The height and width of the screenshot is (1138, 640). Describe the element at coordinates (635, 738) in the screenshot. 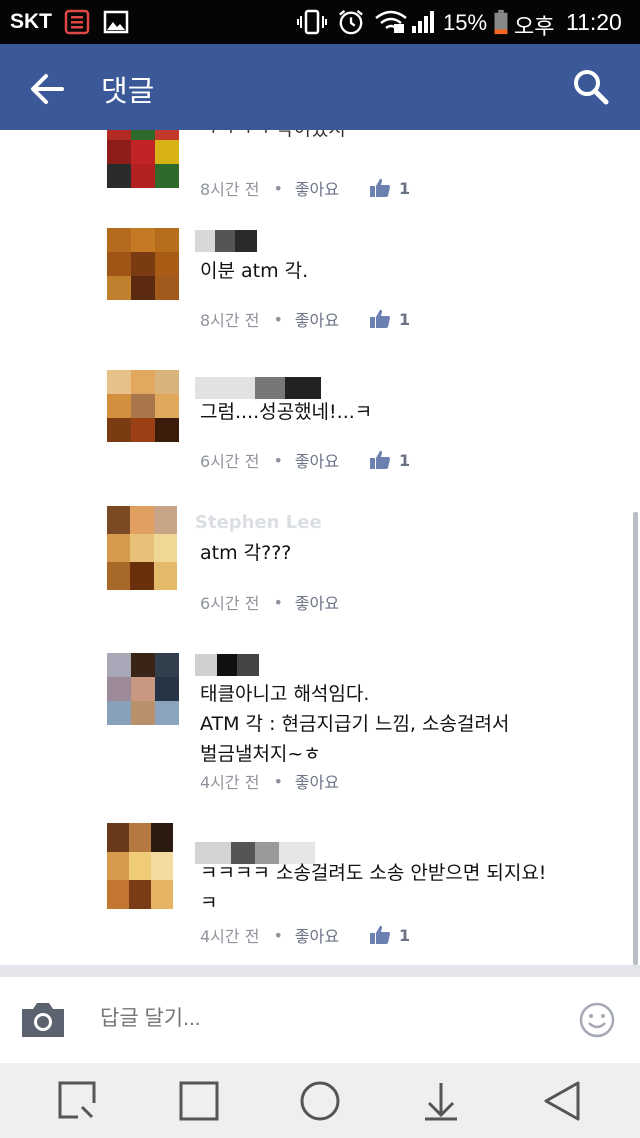

I see `scrollbar` at that location.